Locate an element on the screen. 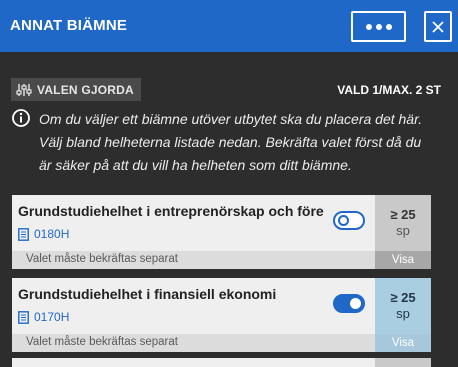  close-icon is located at coordinates (438, 26).